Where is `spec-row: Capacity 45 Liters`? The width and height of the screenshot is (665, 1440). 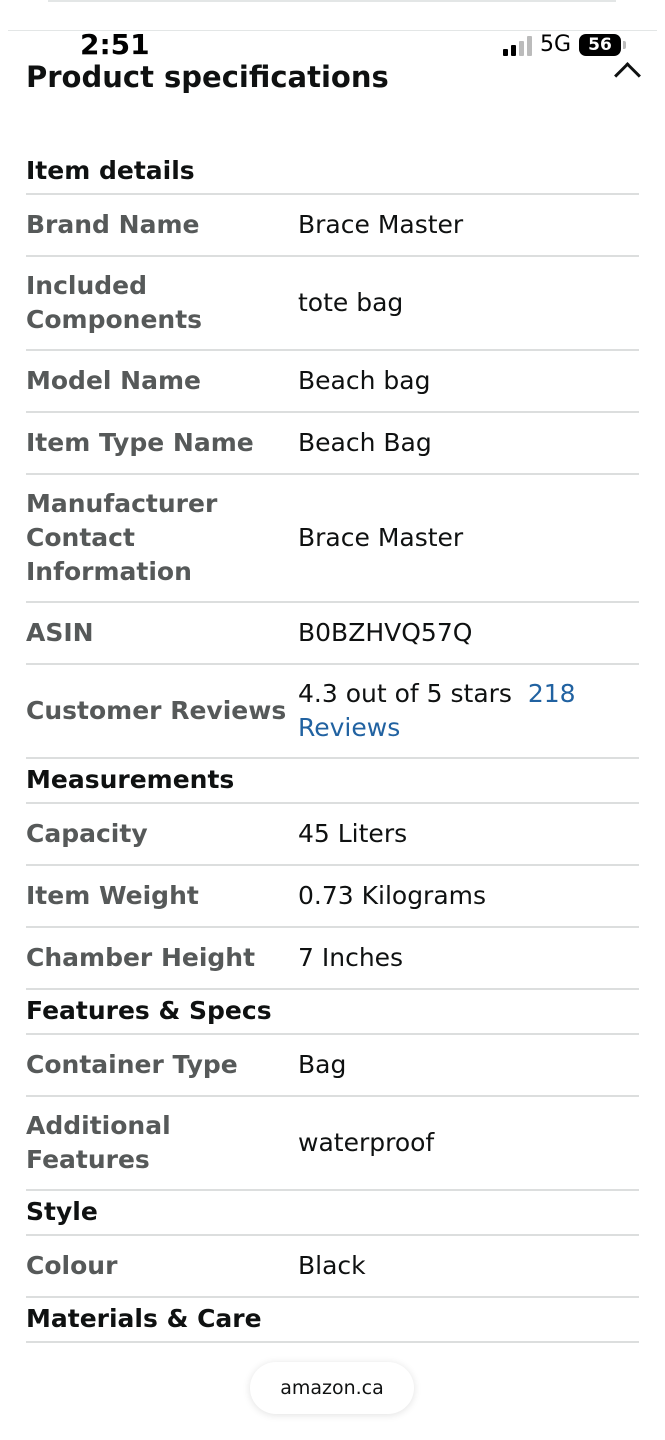
spec-row: Capacity 45 Liters is located at coordinates (332, 835).